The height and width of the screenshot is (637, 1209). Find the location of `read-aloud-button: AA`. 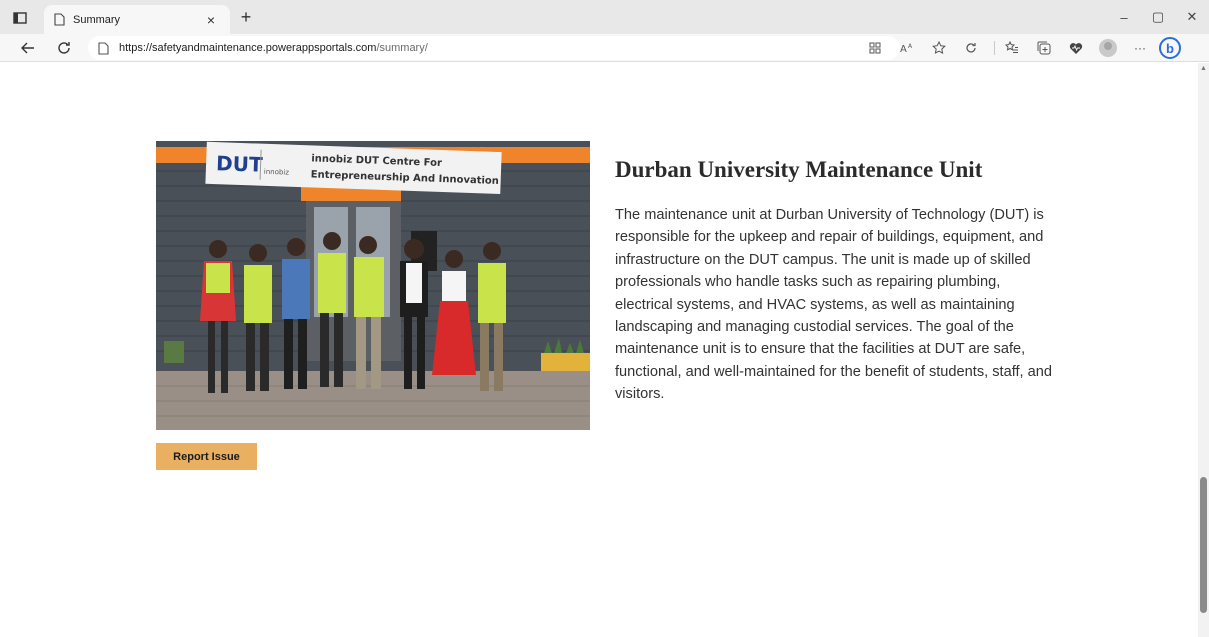

read-aloud-button: AA is located at coordinates (907, 48).